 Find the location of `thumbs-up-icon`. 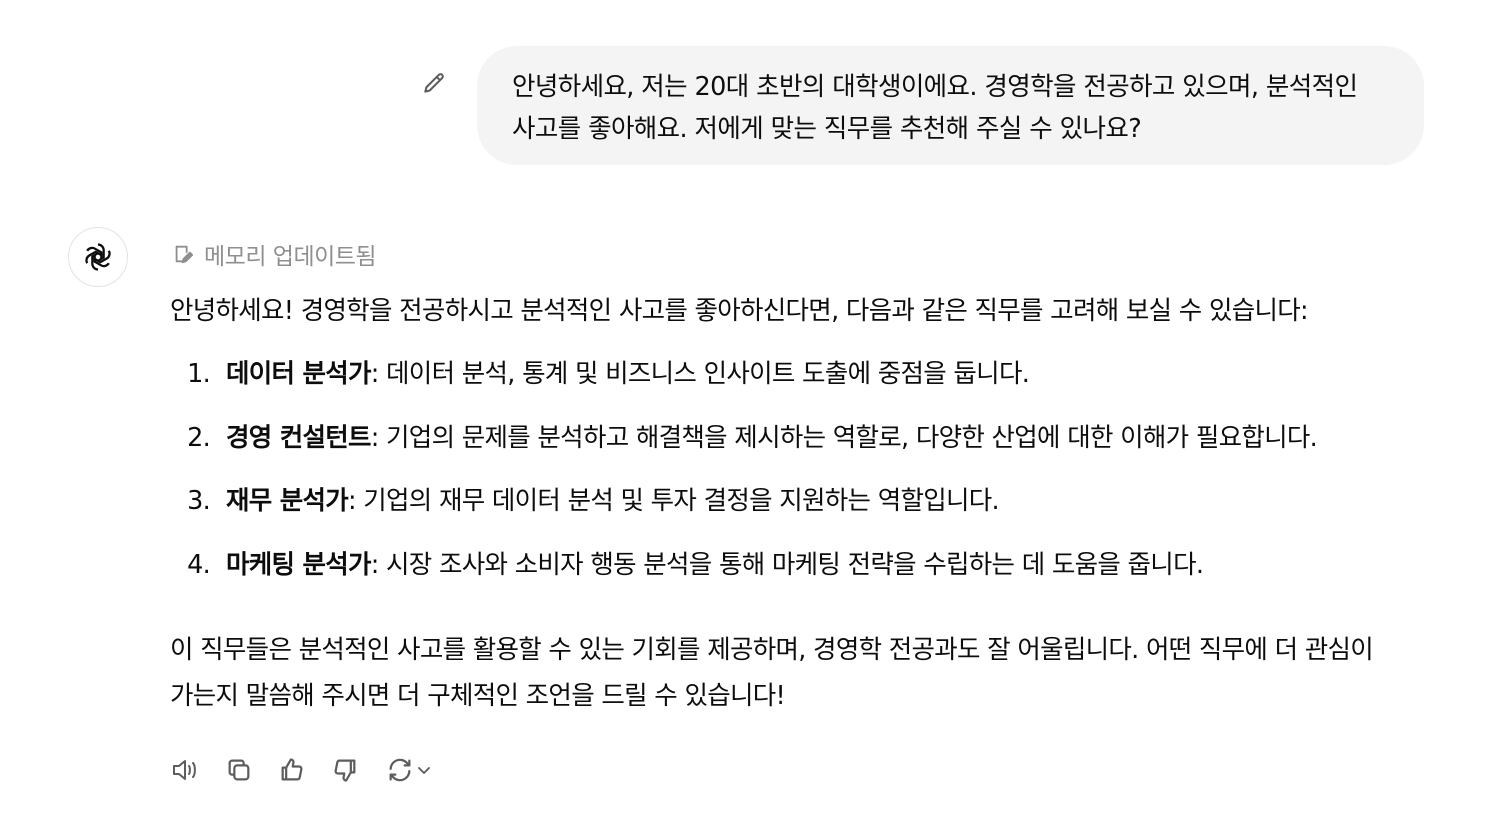

thumbs-up-icon is located at coordinates (292, 770).